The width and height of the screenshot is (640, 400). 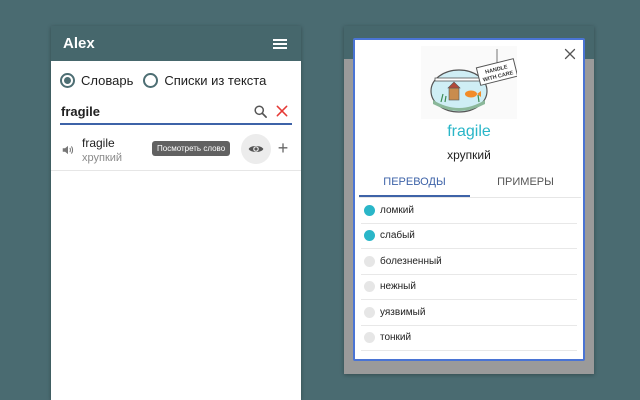 I want to click on word-illustration: HANDLE WITH CARE, so click(x=469, y=82).